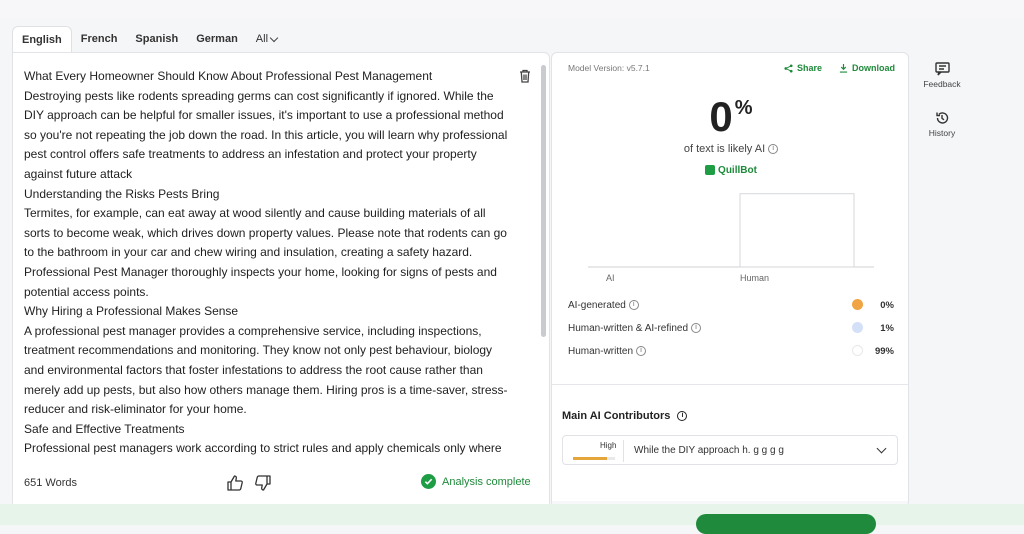 The image size is (1024, 534). I want to click on ai-score-unit: %, so click(743, 108).